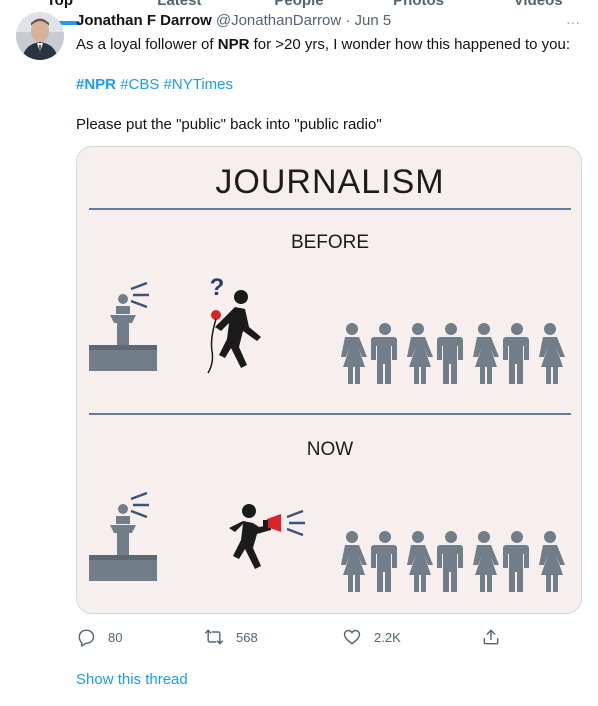 Image resolution: width=598 pixels, height=706 pixels. I want to click on like-count: 2.2K, so click(387, 637).